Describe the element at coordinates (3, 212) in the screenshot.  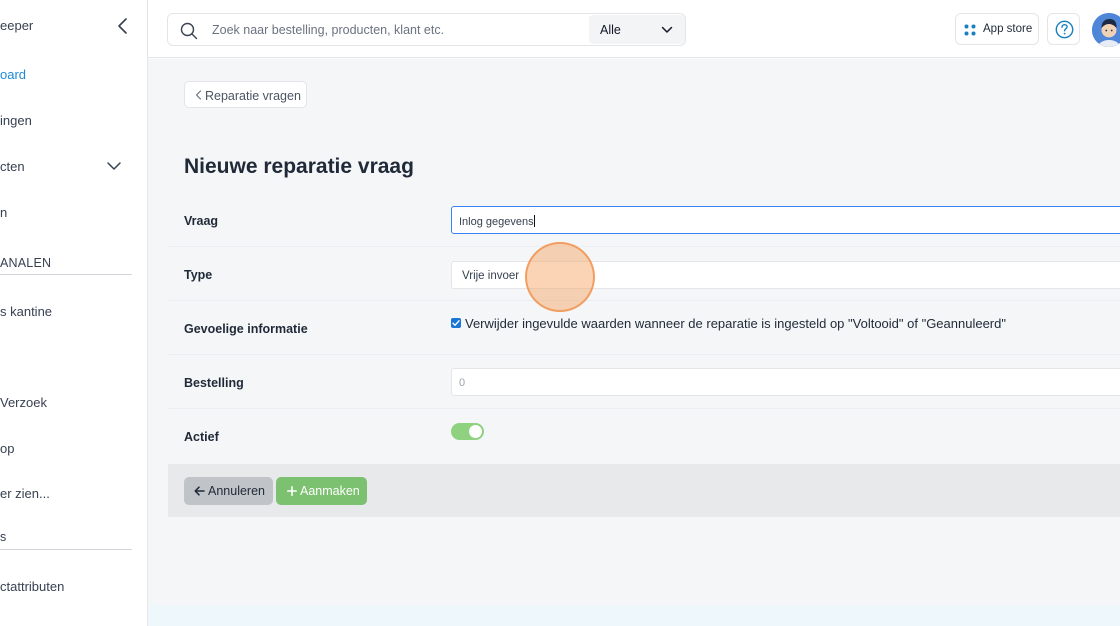
I see `sidebar-item-klanten: n` at that location.